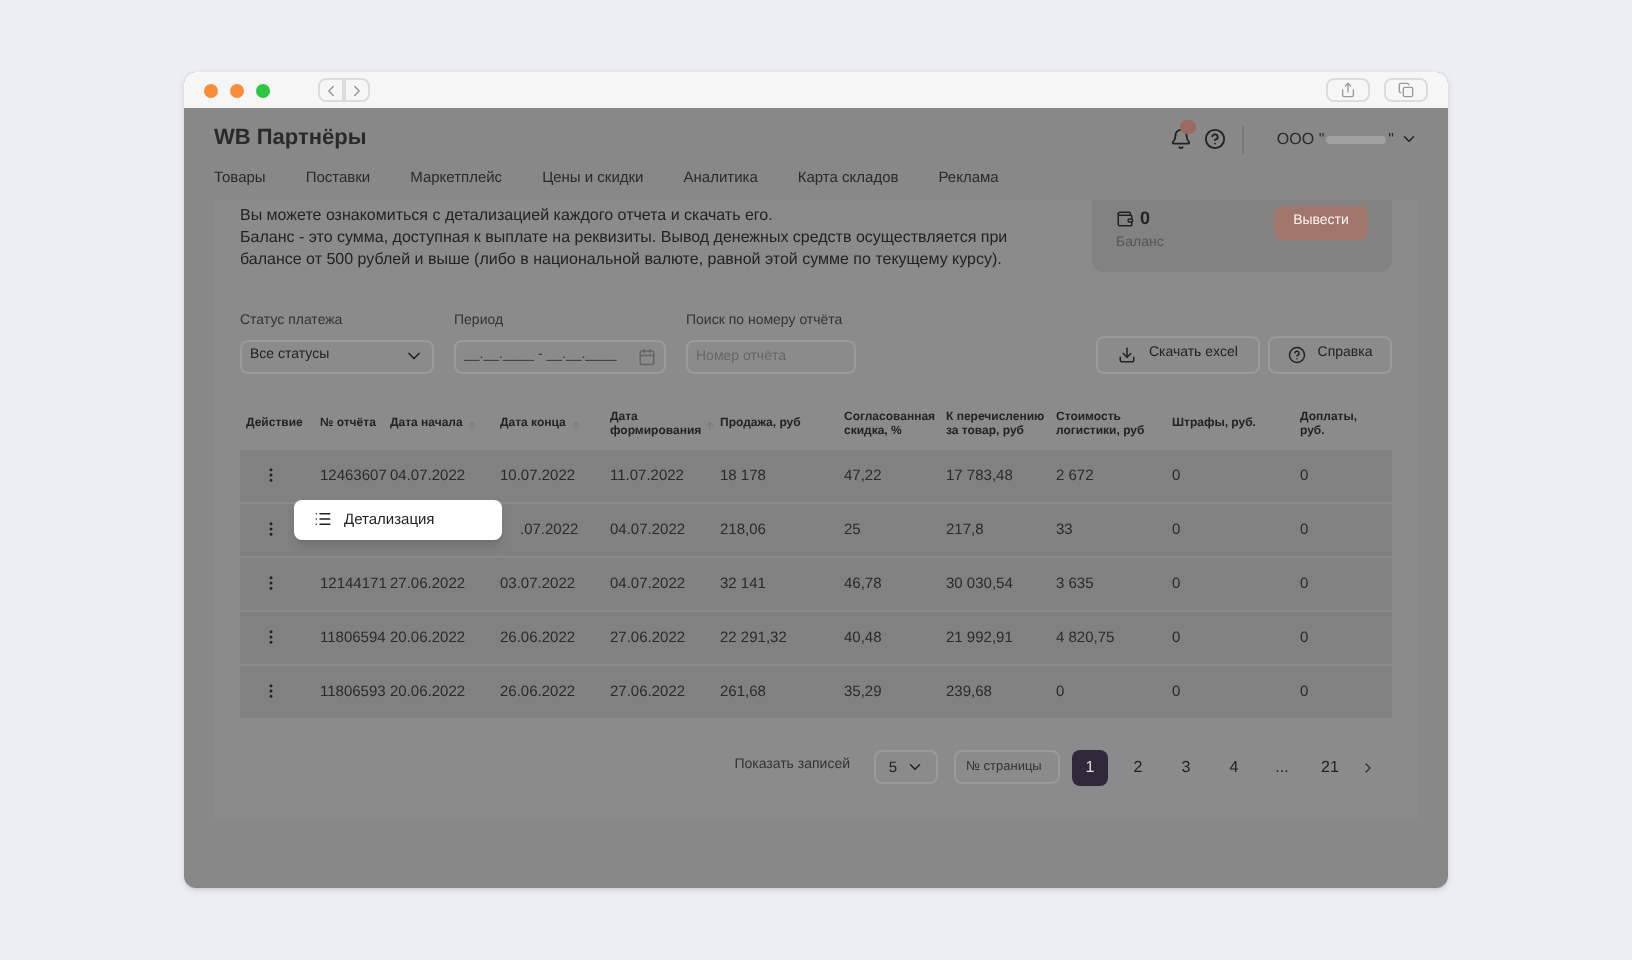 The width and height of the screenshot is (1632, 960). Describe the element at coordinates (1368, 767) in the screenshot. I see `next-page-icon` at that location.